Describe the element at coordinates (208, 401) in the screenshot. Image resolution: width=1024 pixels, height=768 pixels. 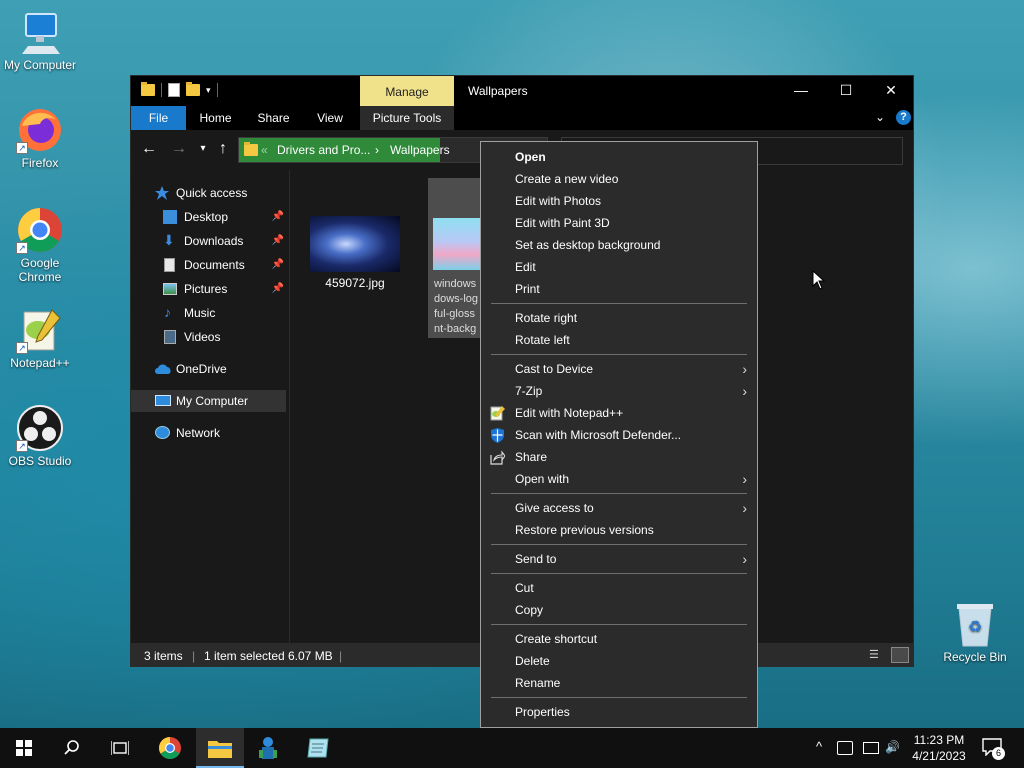
I see `nav-item-my-computer: My Computer` at that location.